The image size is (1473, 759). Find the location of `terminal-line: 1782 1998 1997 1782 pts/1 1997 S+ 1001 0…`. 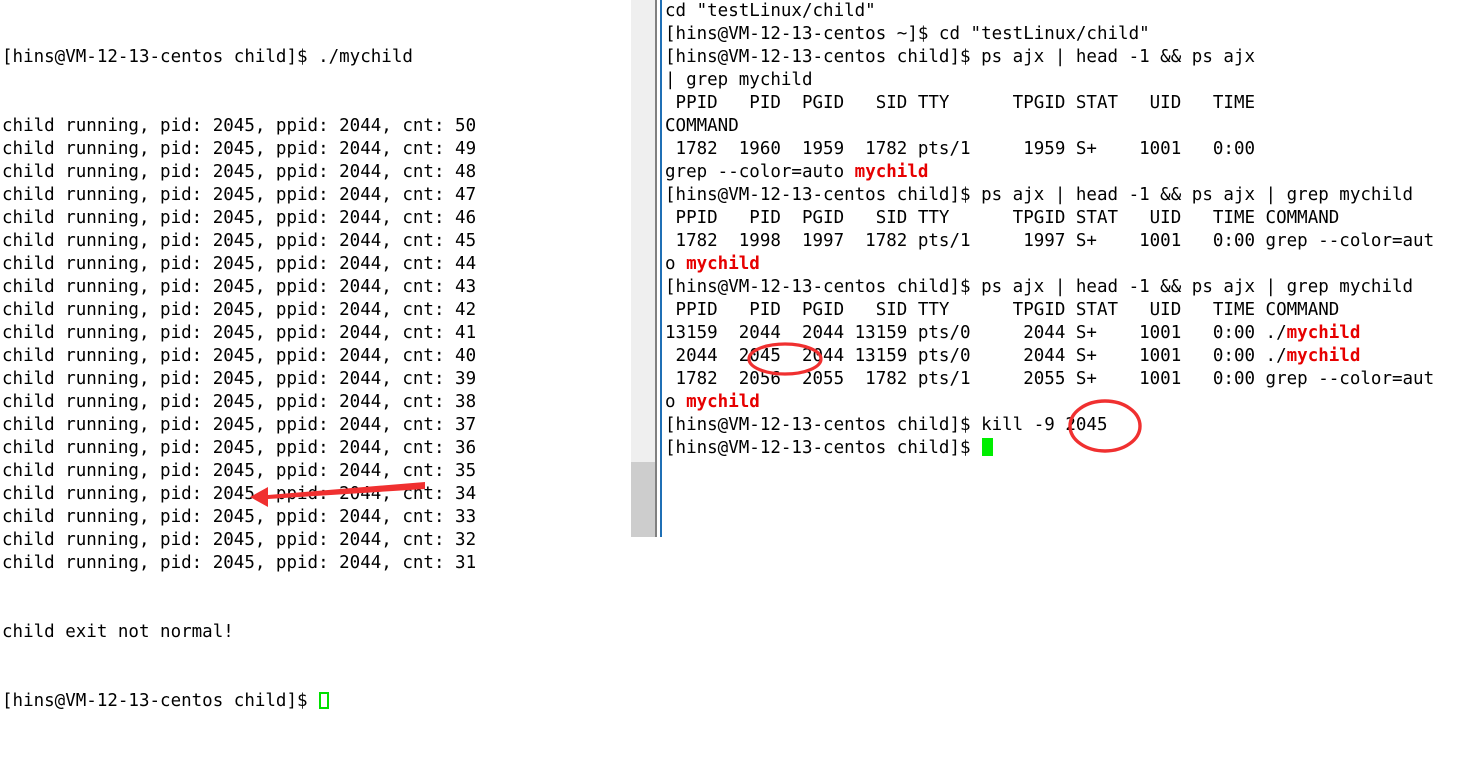

terminal-line: 1782 1998 1997 1782 pts/1 1997 S+ 1001 0… is located at coordinates (1069, 241).